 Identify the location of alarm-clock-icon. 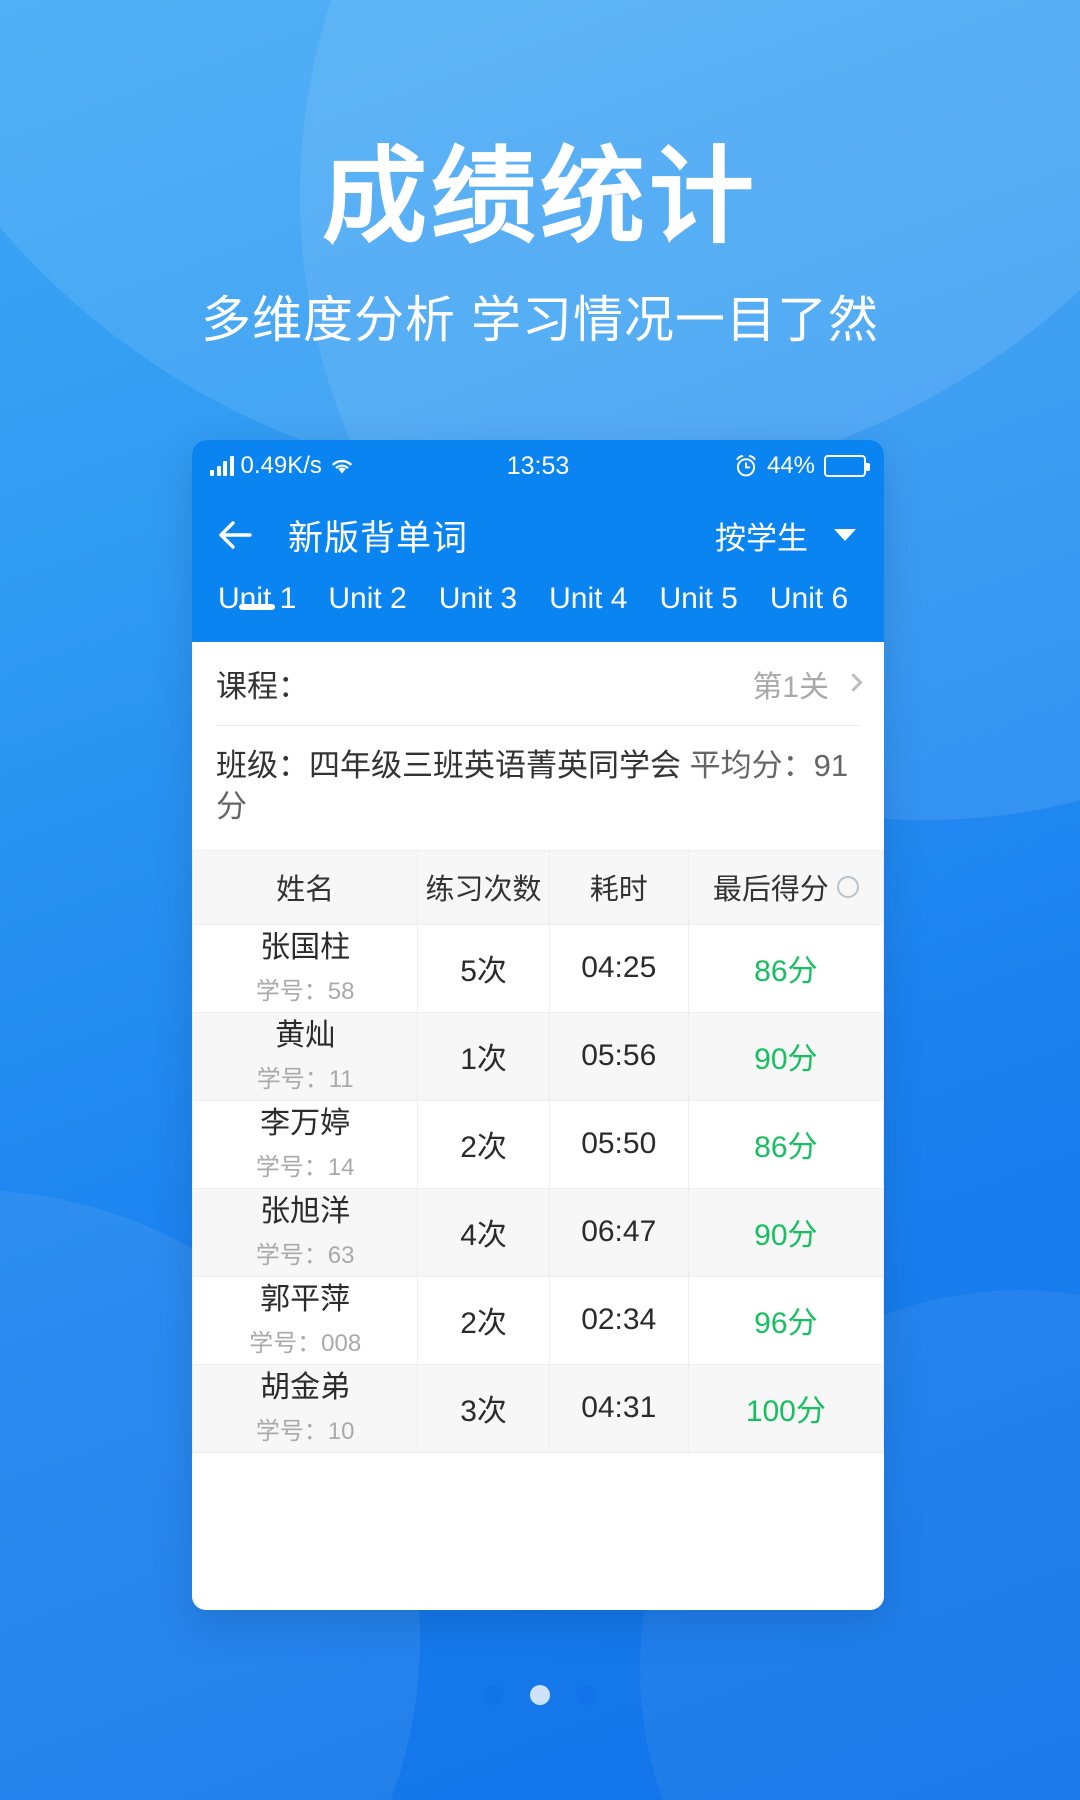
(746, 466).